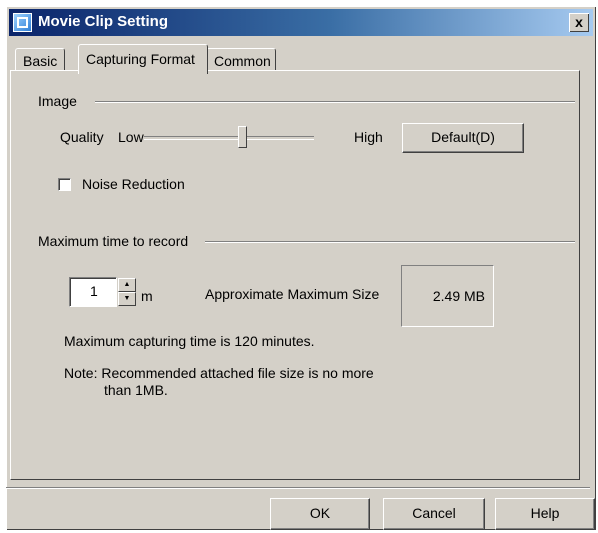 The image size is (598, 533). I want to click on title-bar: Movie Clip Setting x, so click(301, 22).